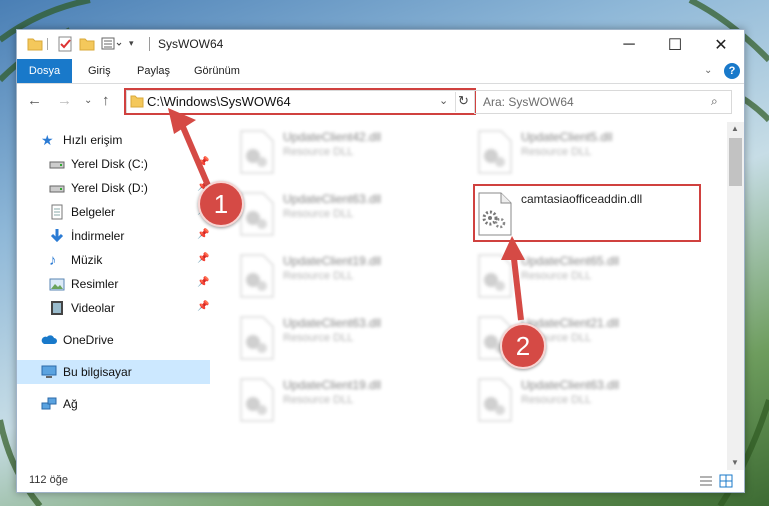  I want to click on new-folder-icon, so click(87, 44).